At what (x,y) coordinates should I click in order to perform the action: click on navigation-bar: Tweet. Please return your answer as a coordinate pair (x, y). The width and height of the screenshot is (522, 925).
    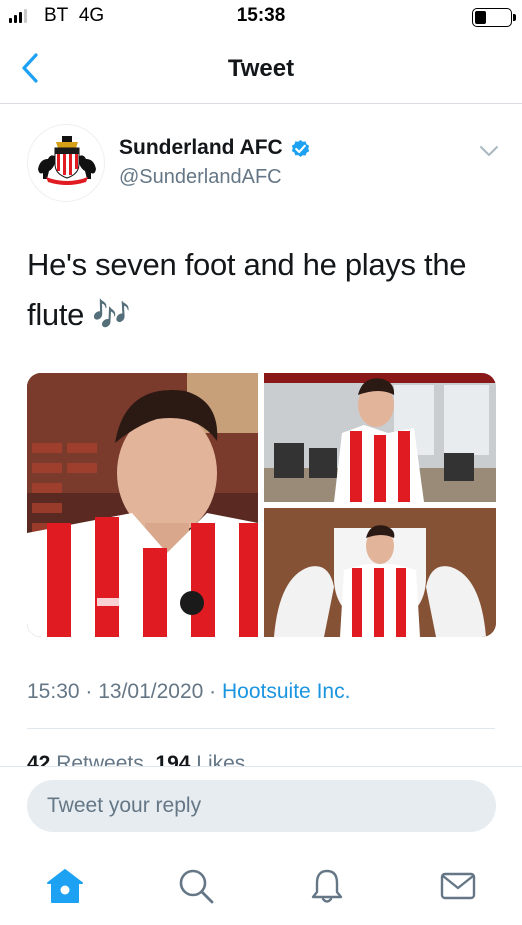
    Looking at the image, I should click on (261, 69).